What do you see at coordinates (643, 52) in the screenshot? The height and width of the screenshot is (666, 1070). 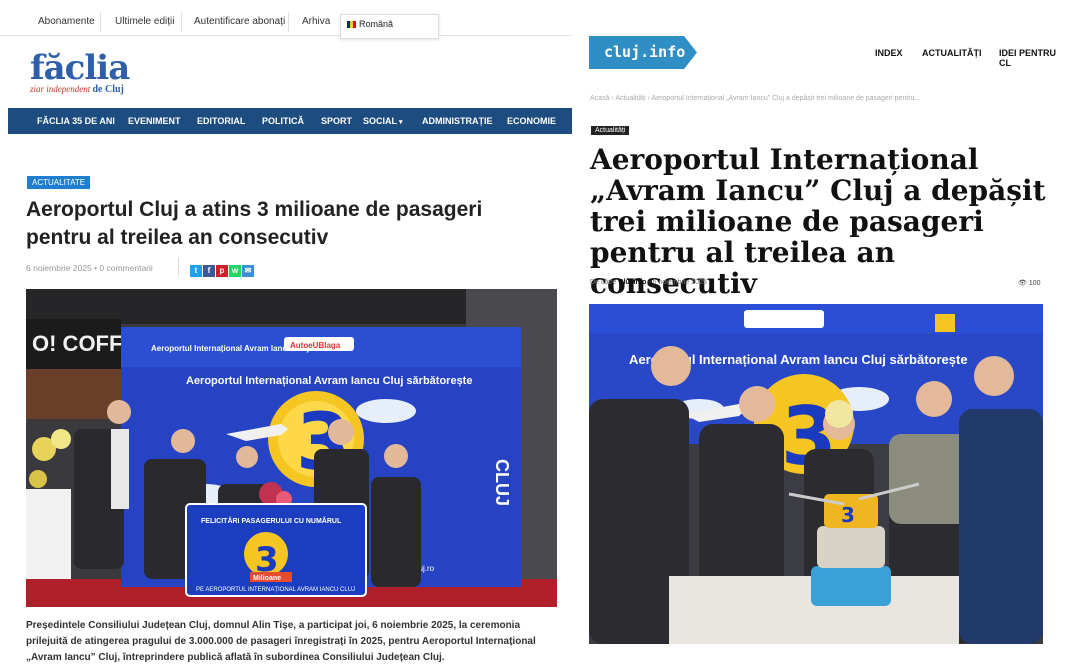 I see `cluj-info-logo: cluj.info` at bounding box center [643, 52].